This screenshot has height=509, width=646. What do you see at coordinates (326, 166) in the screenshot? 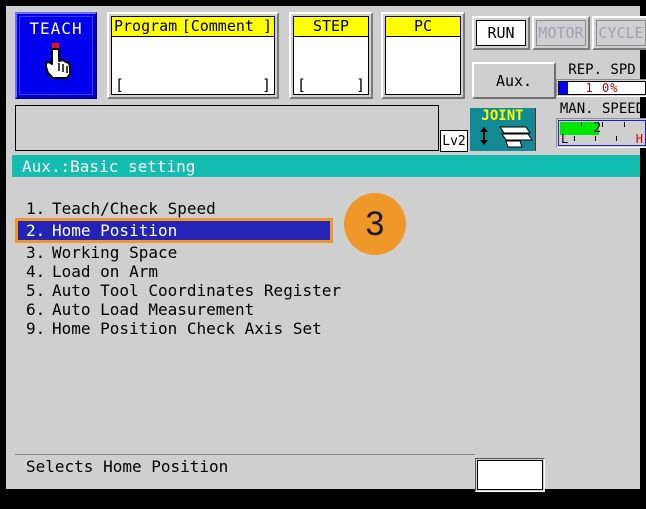
I see `page-title: Aux.:Basic setting` at bounding box center [326, 166].